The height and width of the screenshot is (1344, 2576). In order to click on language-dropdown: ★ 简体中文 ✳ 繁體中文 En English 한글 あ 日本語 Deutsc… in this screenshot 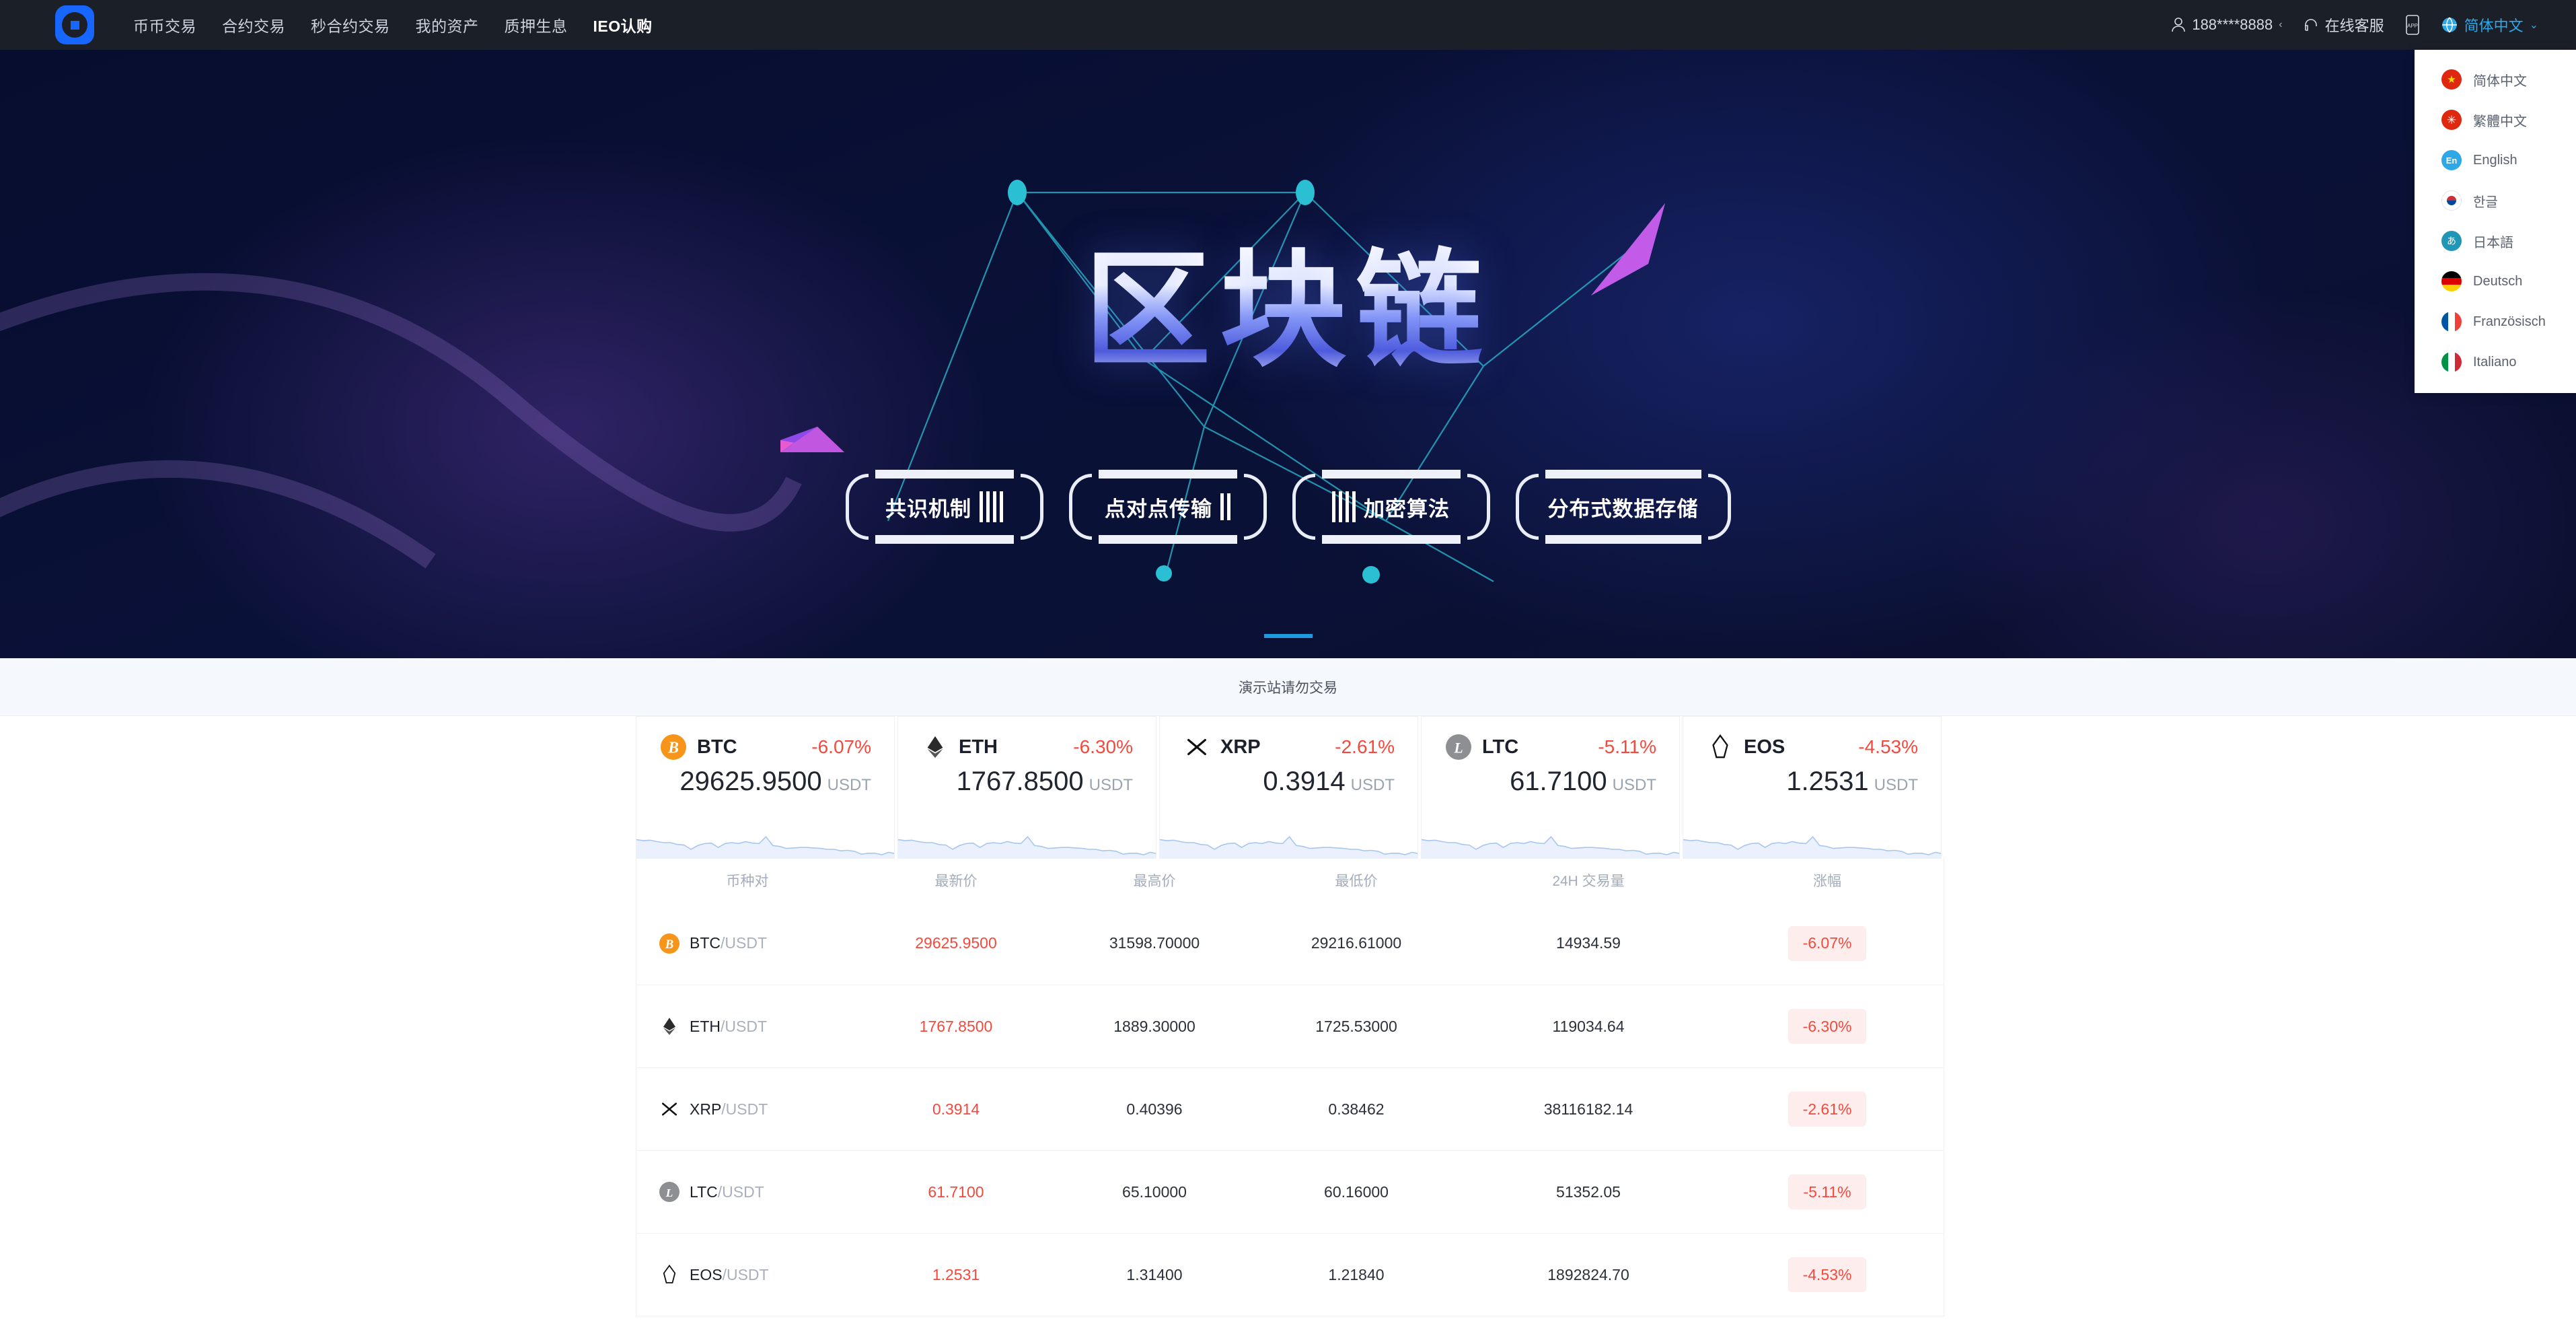, I will do `click(2495, 222)`.